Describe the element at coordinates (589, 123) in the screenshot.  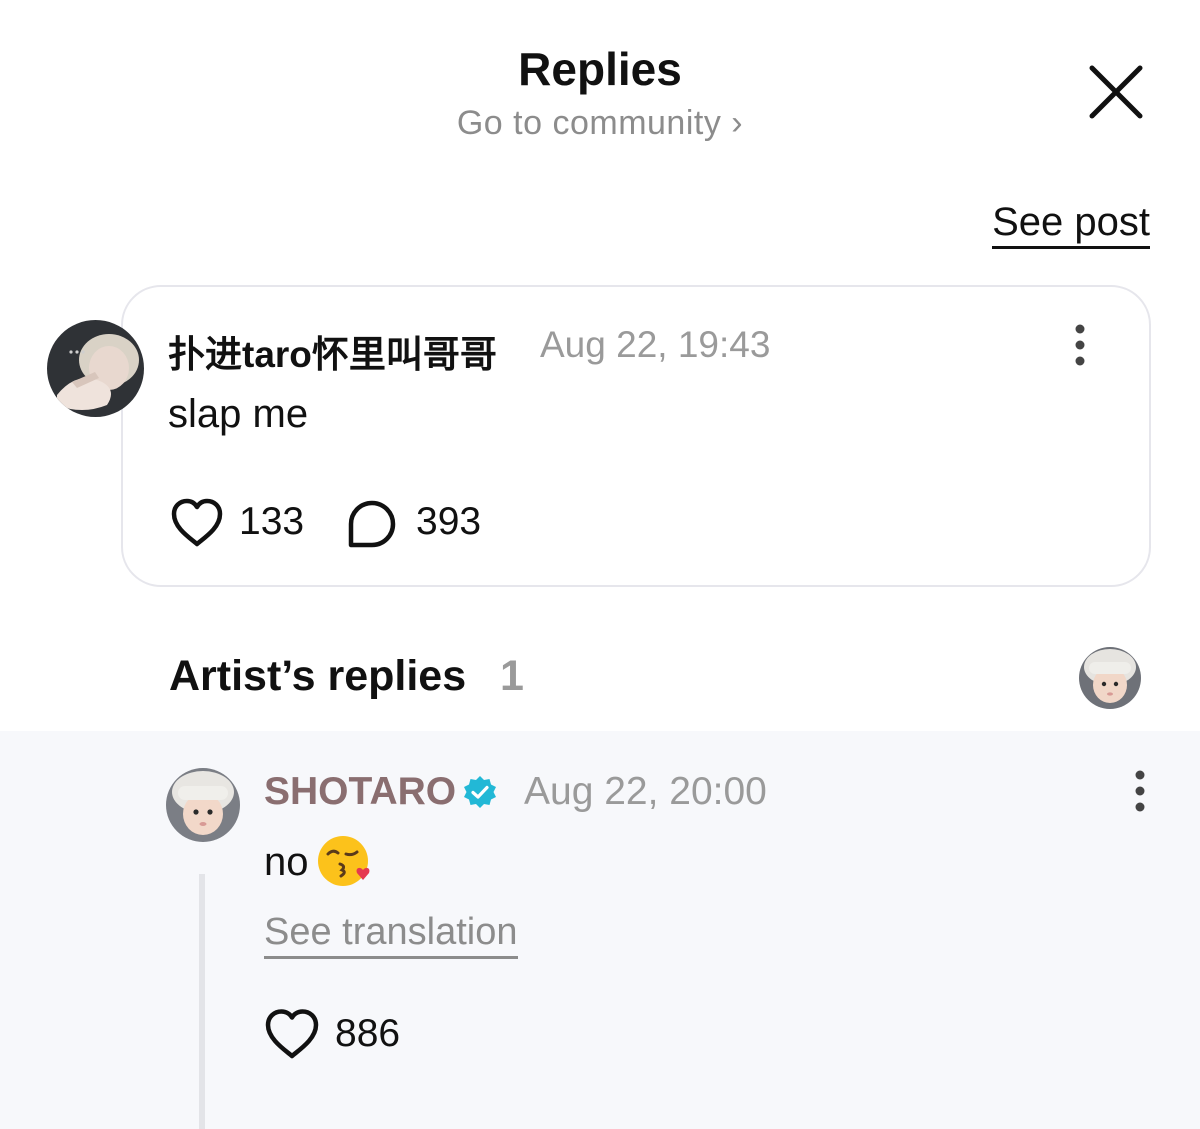
I see `community-link-label: Go to community` at that location.